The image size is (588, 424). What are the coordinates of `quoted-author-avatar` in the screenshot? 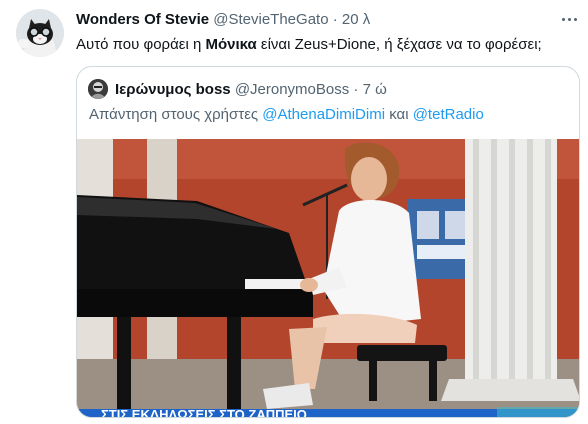 It's located at (98, 89).